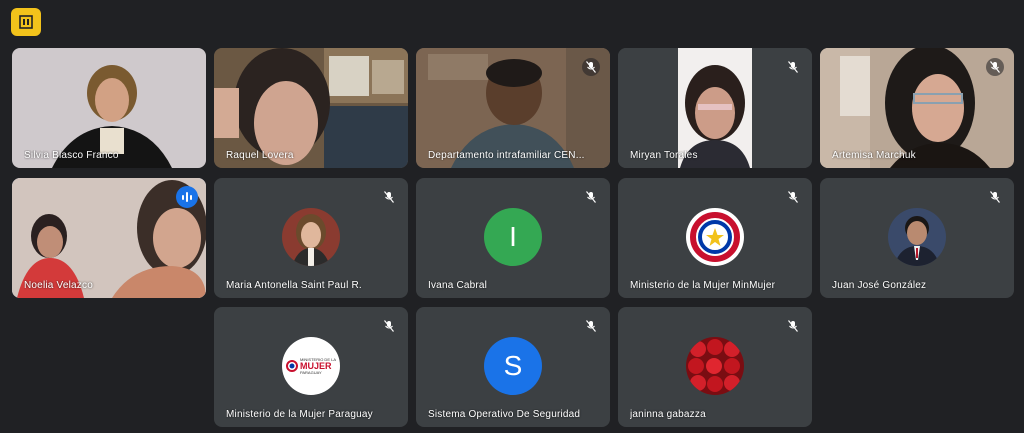 This screenshot has height=433, width=1024. Describe the element at coordinates (71, 155) in the screenshot. I see `participant-name: Silvia Blasco Franco` at that location.